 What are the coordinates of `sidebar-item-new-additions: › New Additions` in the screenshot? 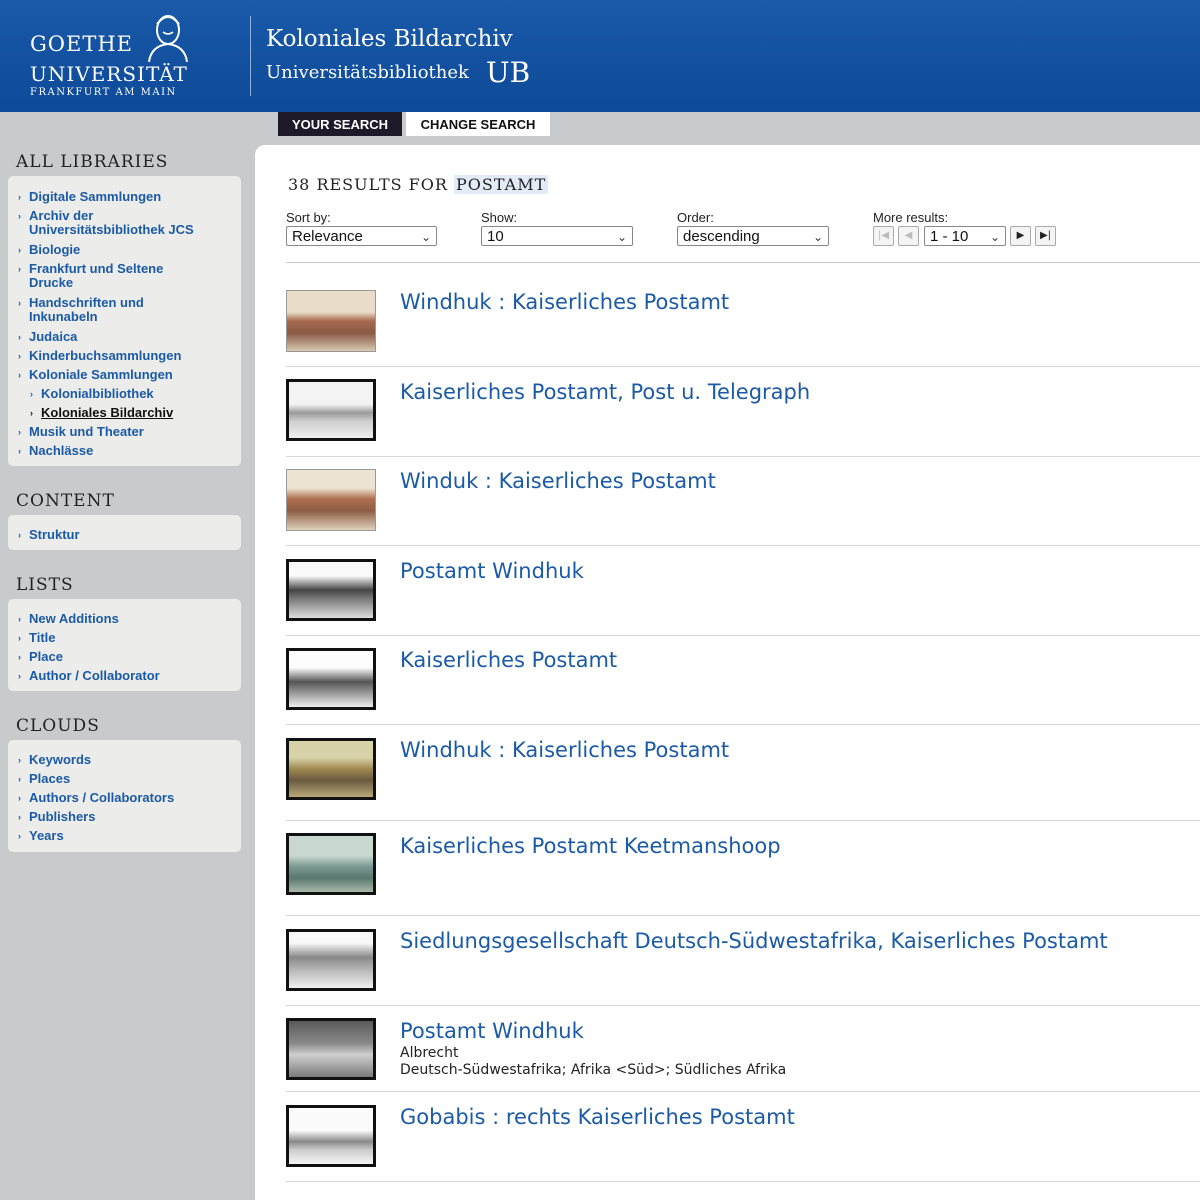 It's located at (68, 619).